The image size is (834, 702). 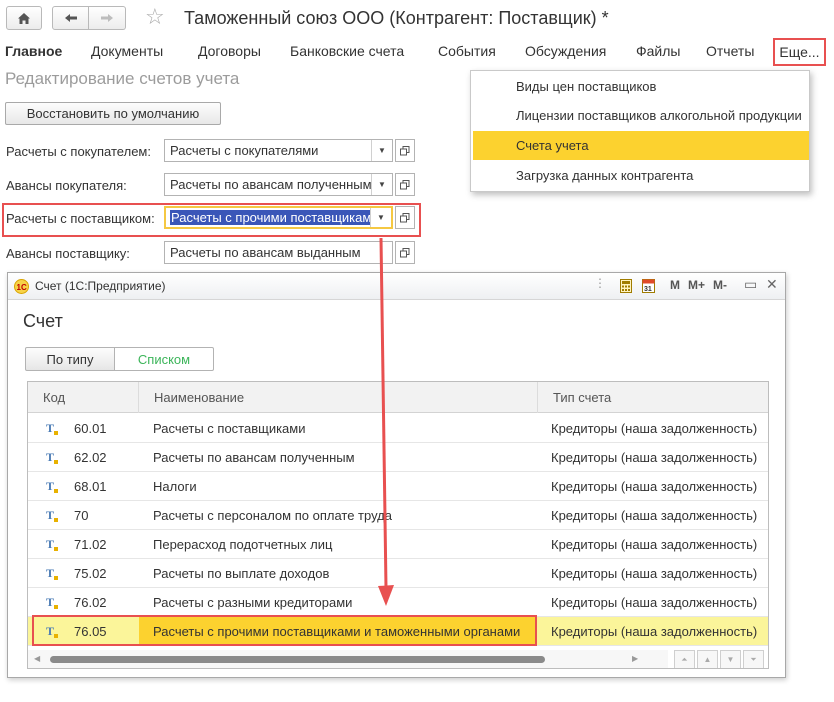 What do you see at coordinates (641, 86) in the screenshot?
I see `popup-item-supplier-prices: Виды цен поставщиков` at bounding box center [641, 86].